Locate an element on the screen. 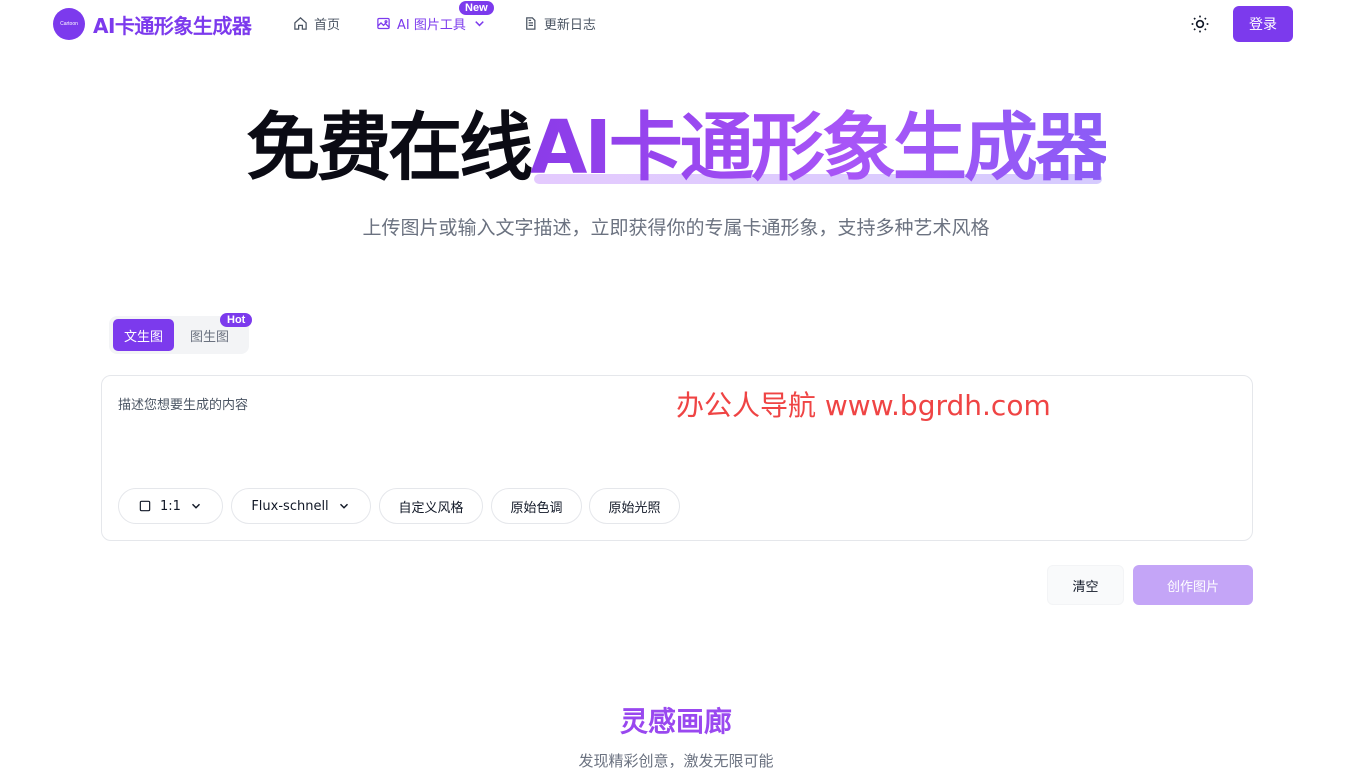 Image resolution: width=1372 pixels, height=779 pixels. page-title: 免费在线AI卡通形象生成器 is located at coordinates (676, 148).